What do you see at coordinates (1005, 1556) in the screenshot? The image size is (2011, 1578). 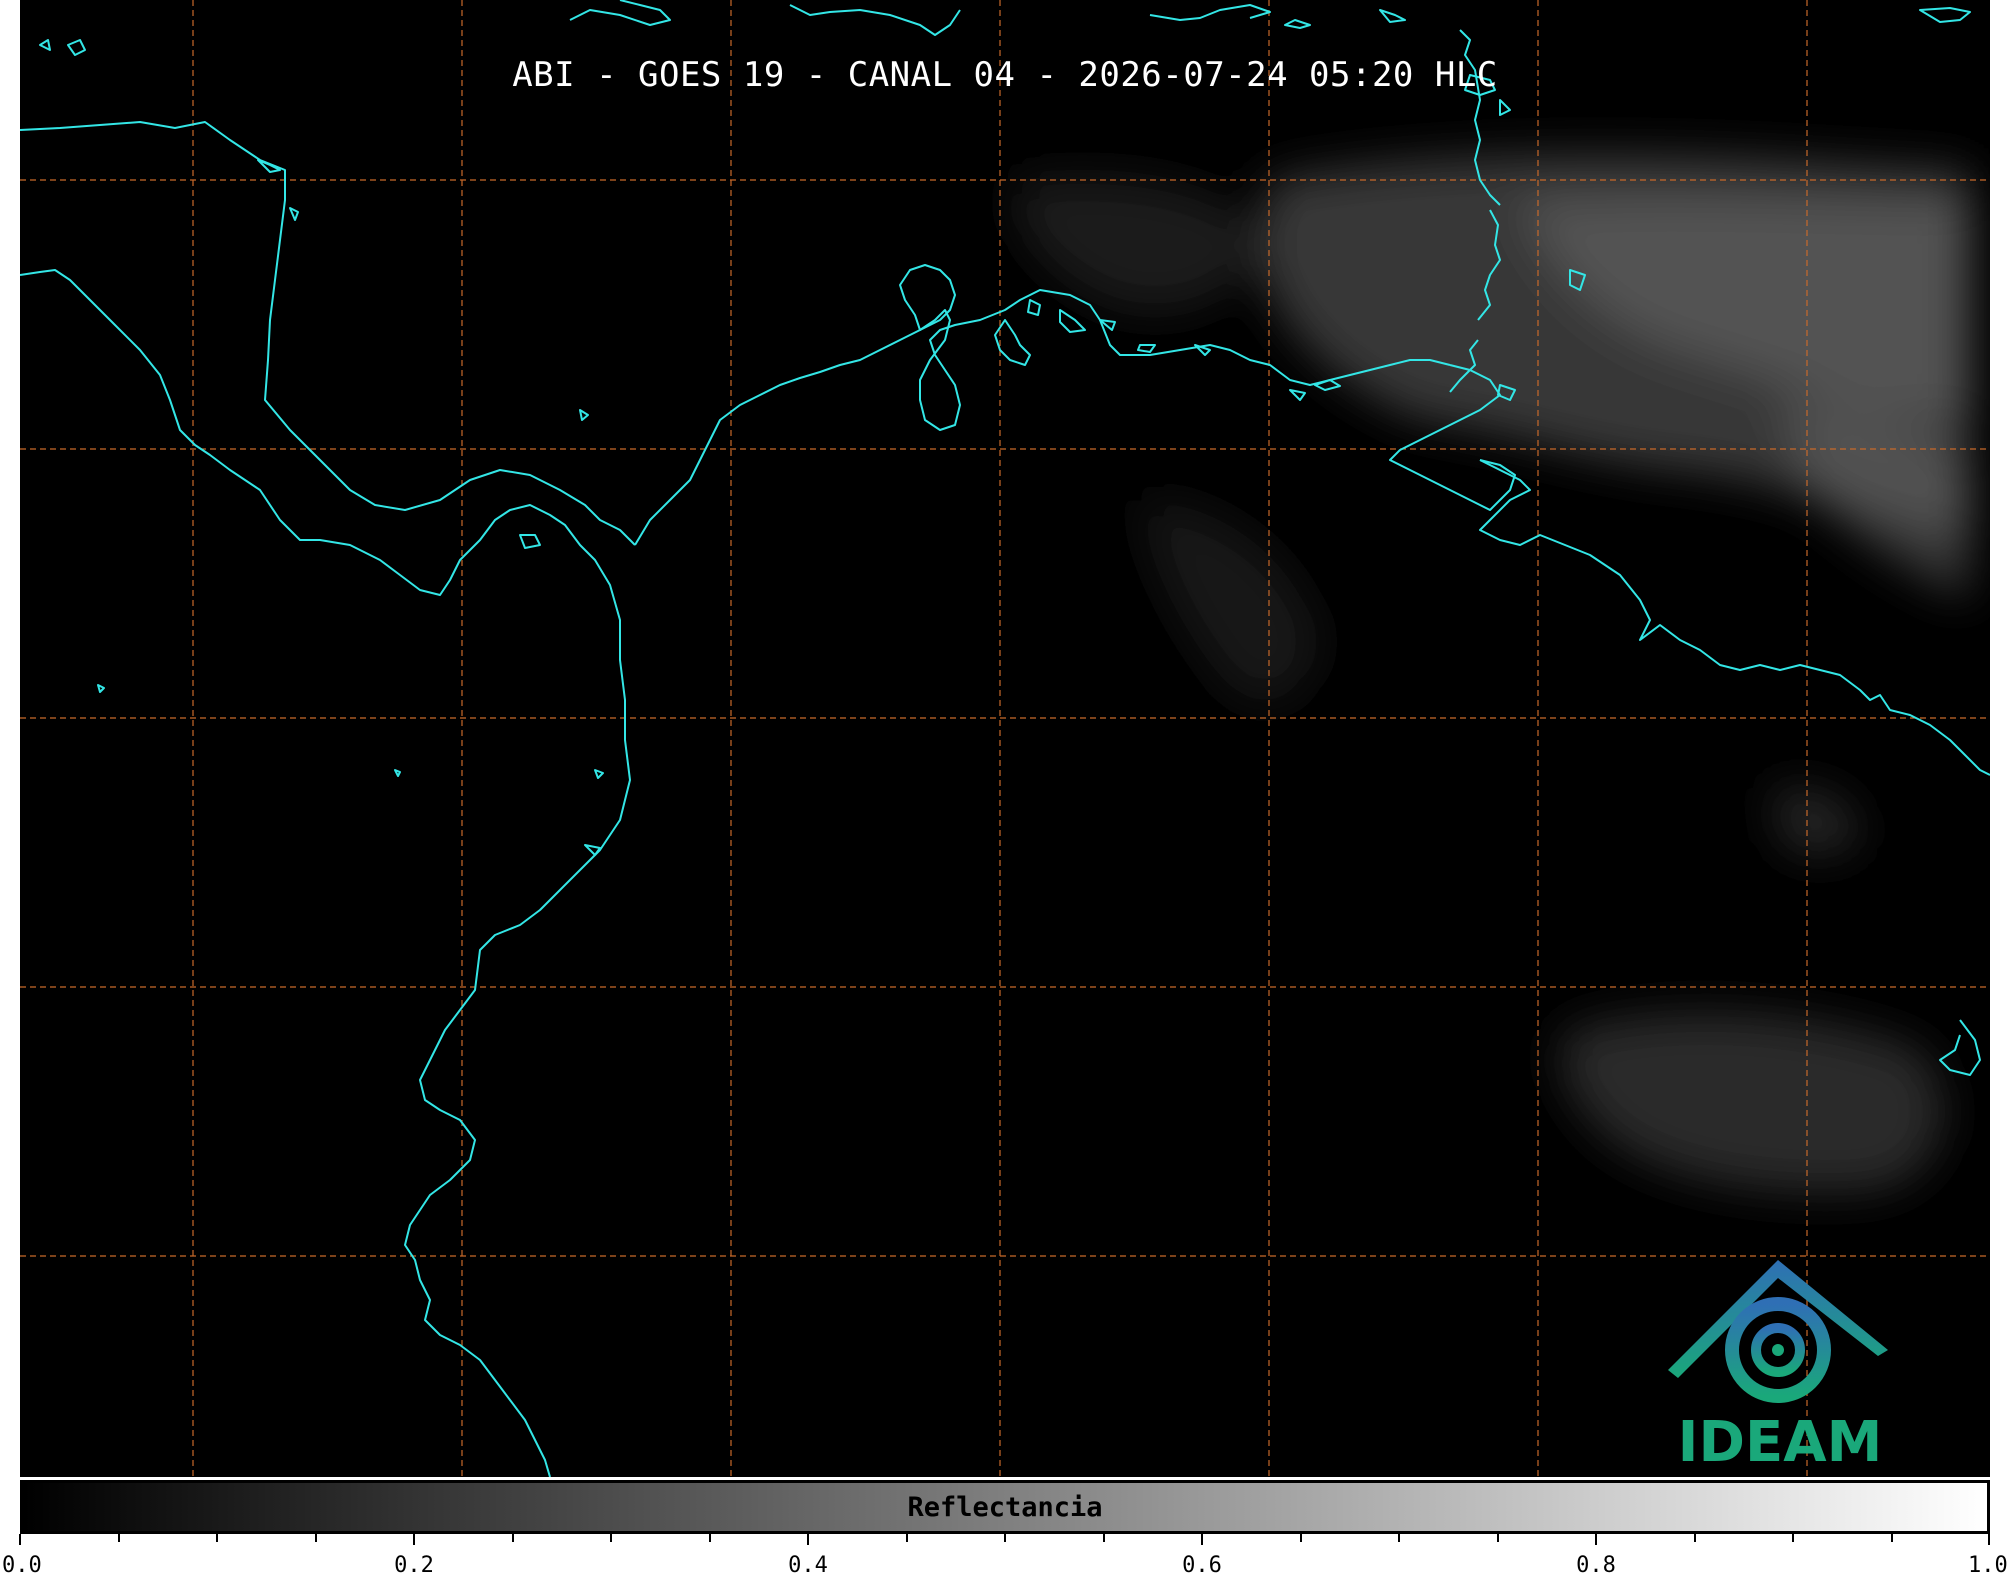 I see `colorbar-ticks: 0.0 0.2 0.4 0.6 0.8 1.0` at bounding box center [1005, 1556].